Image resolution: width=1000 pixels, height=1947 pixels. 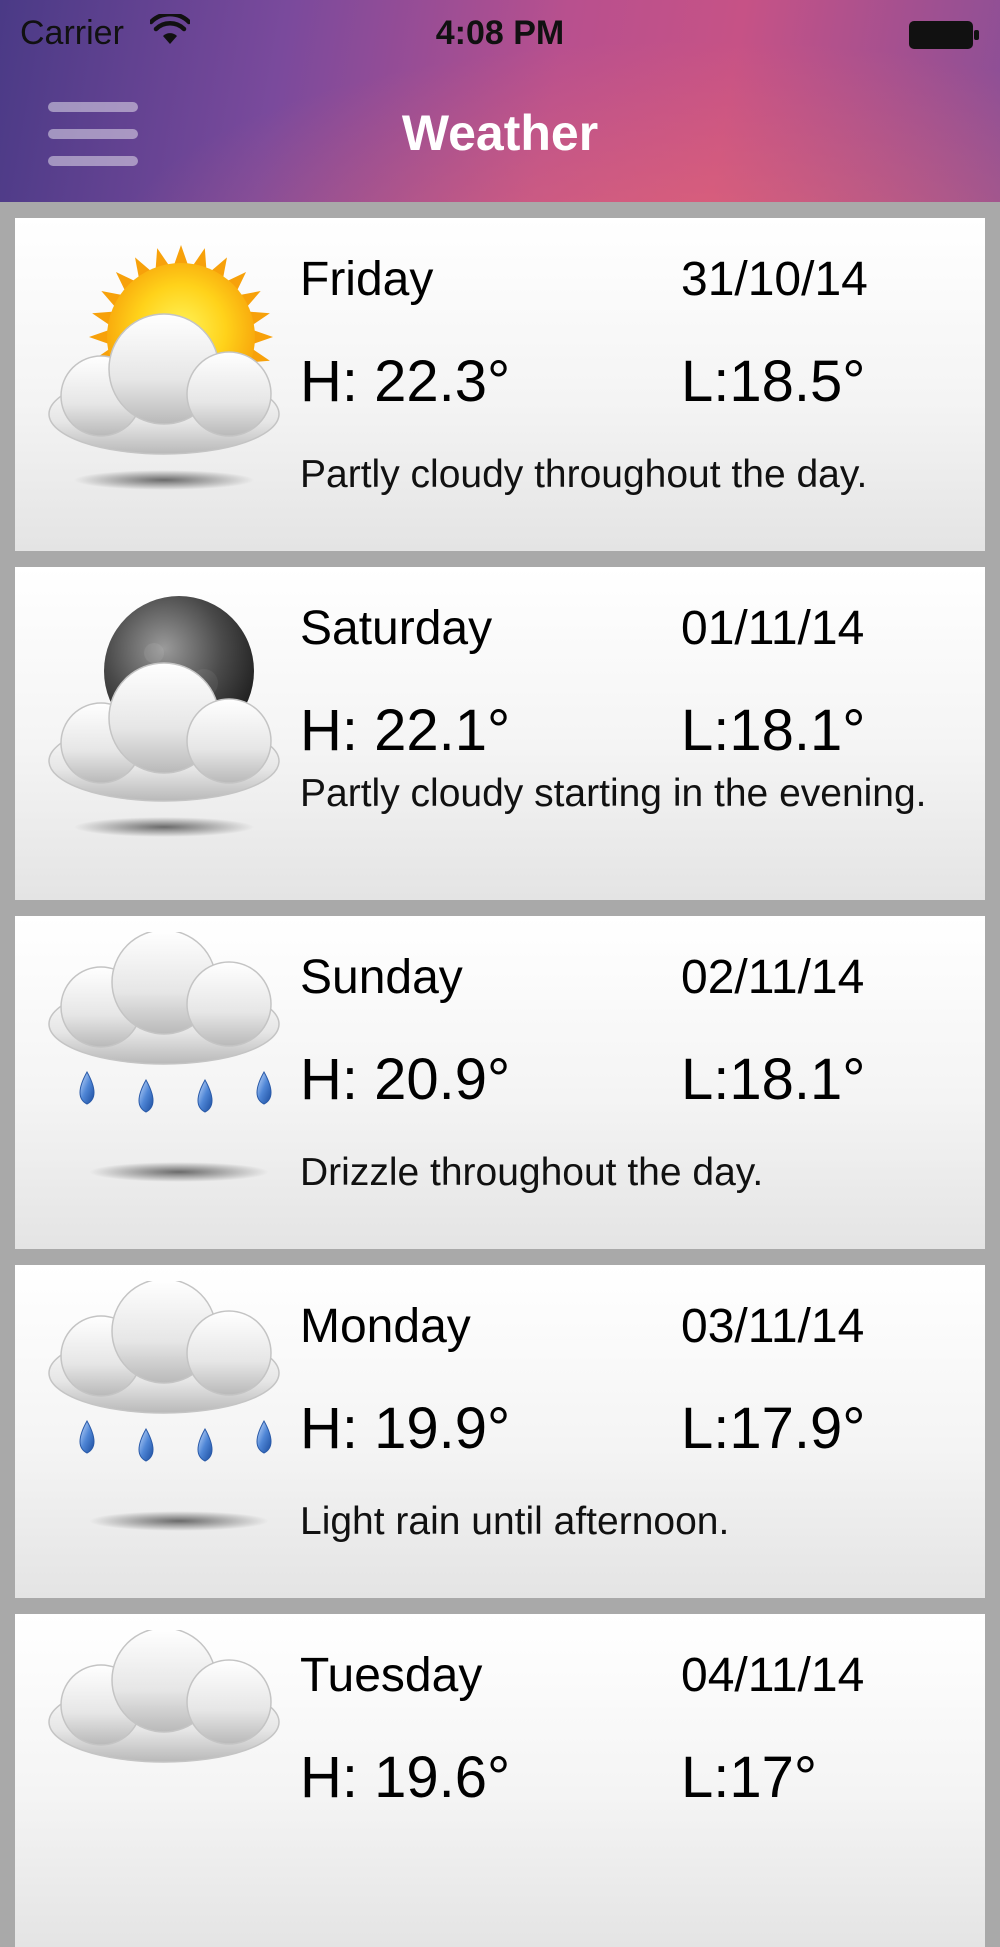 What do you see at coordinates (391, 1675) in the screenshot?
I see `forecast-day: Tuesday` at bounding box center [391, 1675].